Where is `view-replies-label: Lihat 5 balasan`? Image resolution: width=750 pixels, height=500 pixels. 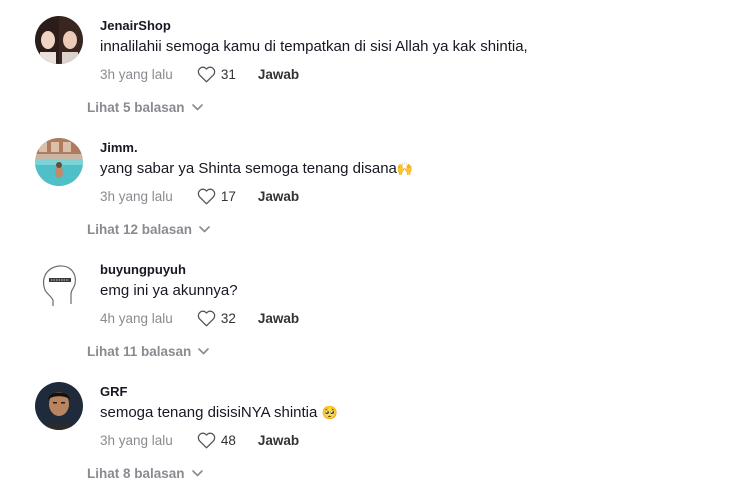
view-replies-label: Lihat 5 balasan is located at coordinates (136, 107).